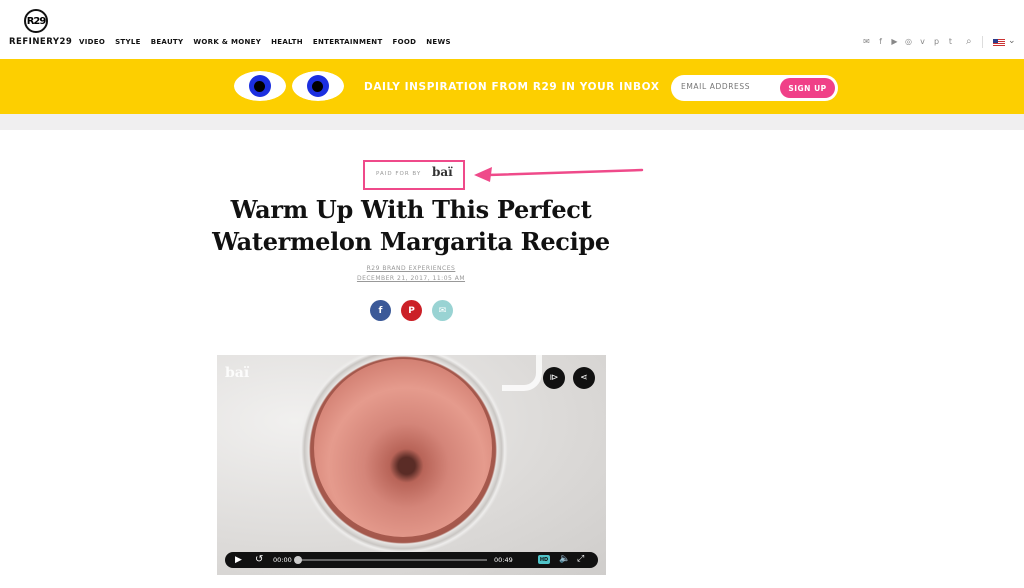  Describe the element at coordinates (584, 378) in the screenshot. I see `share-icon: ⋖` at that location.